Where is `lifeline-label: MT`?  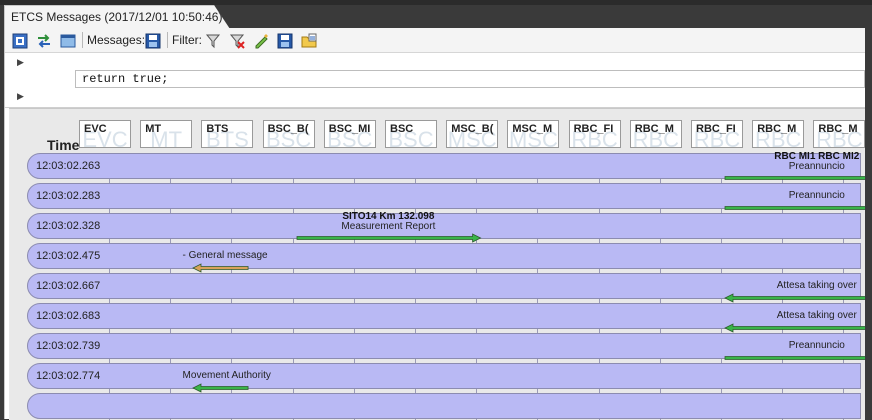
lifeline-label: MT is located at coordinates (153, 129).